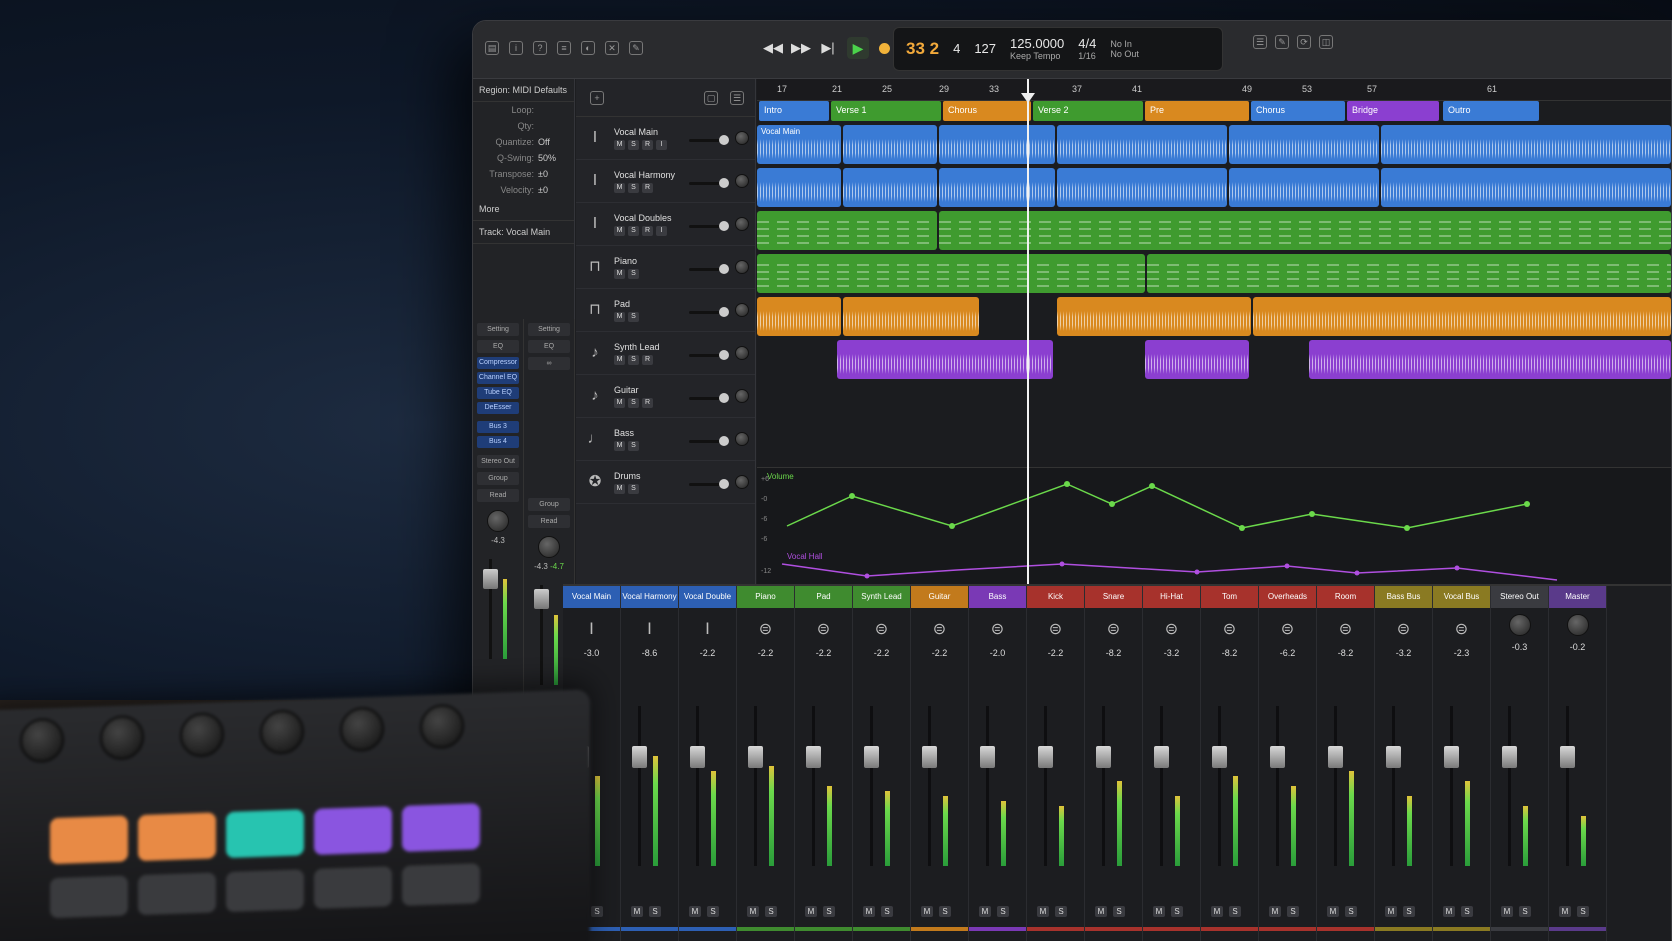 The image size is (1672, 941). What do you see at coordinates (665, 224) in the screenshot?
I see `track-header: Ⅰ Vocal Doubles M S R I` at bounding box center [665, 224].